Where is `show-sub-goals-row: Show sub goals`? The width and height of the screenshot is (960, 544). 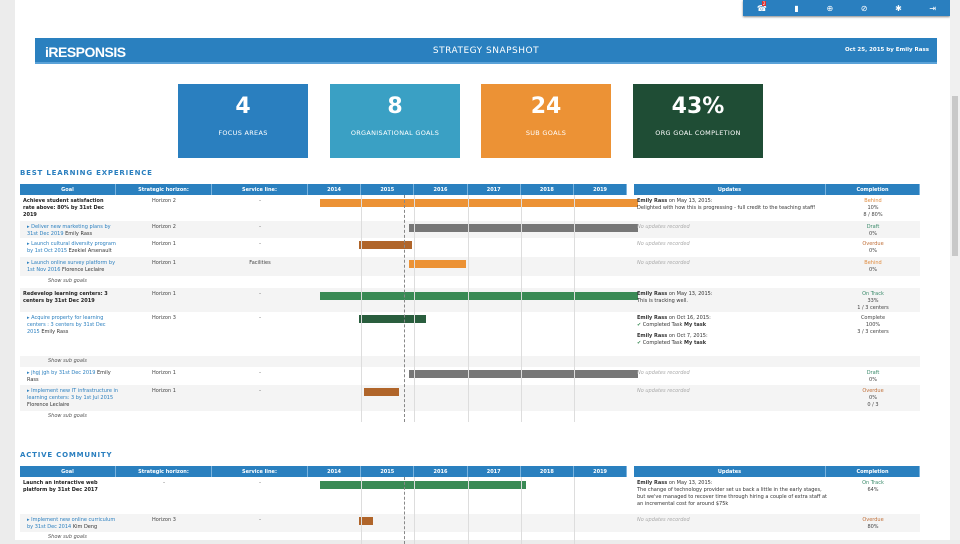
show-sub-goals-row: Show sub goals is located at coordinates (470, 416).